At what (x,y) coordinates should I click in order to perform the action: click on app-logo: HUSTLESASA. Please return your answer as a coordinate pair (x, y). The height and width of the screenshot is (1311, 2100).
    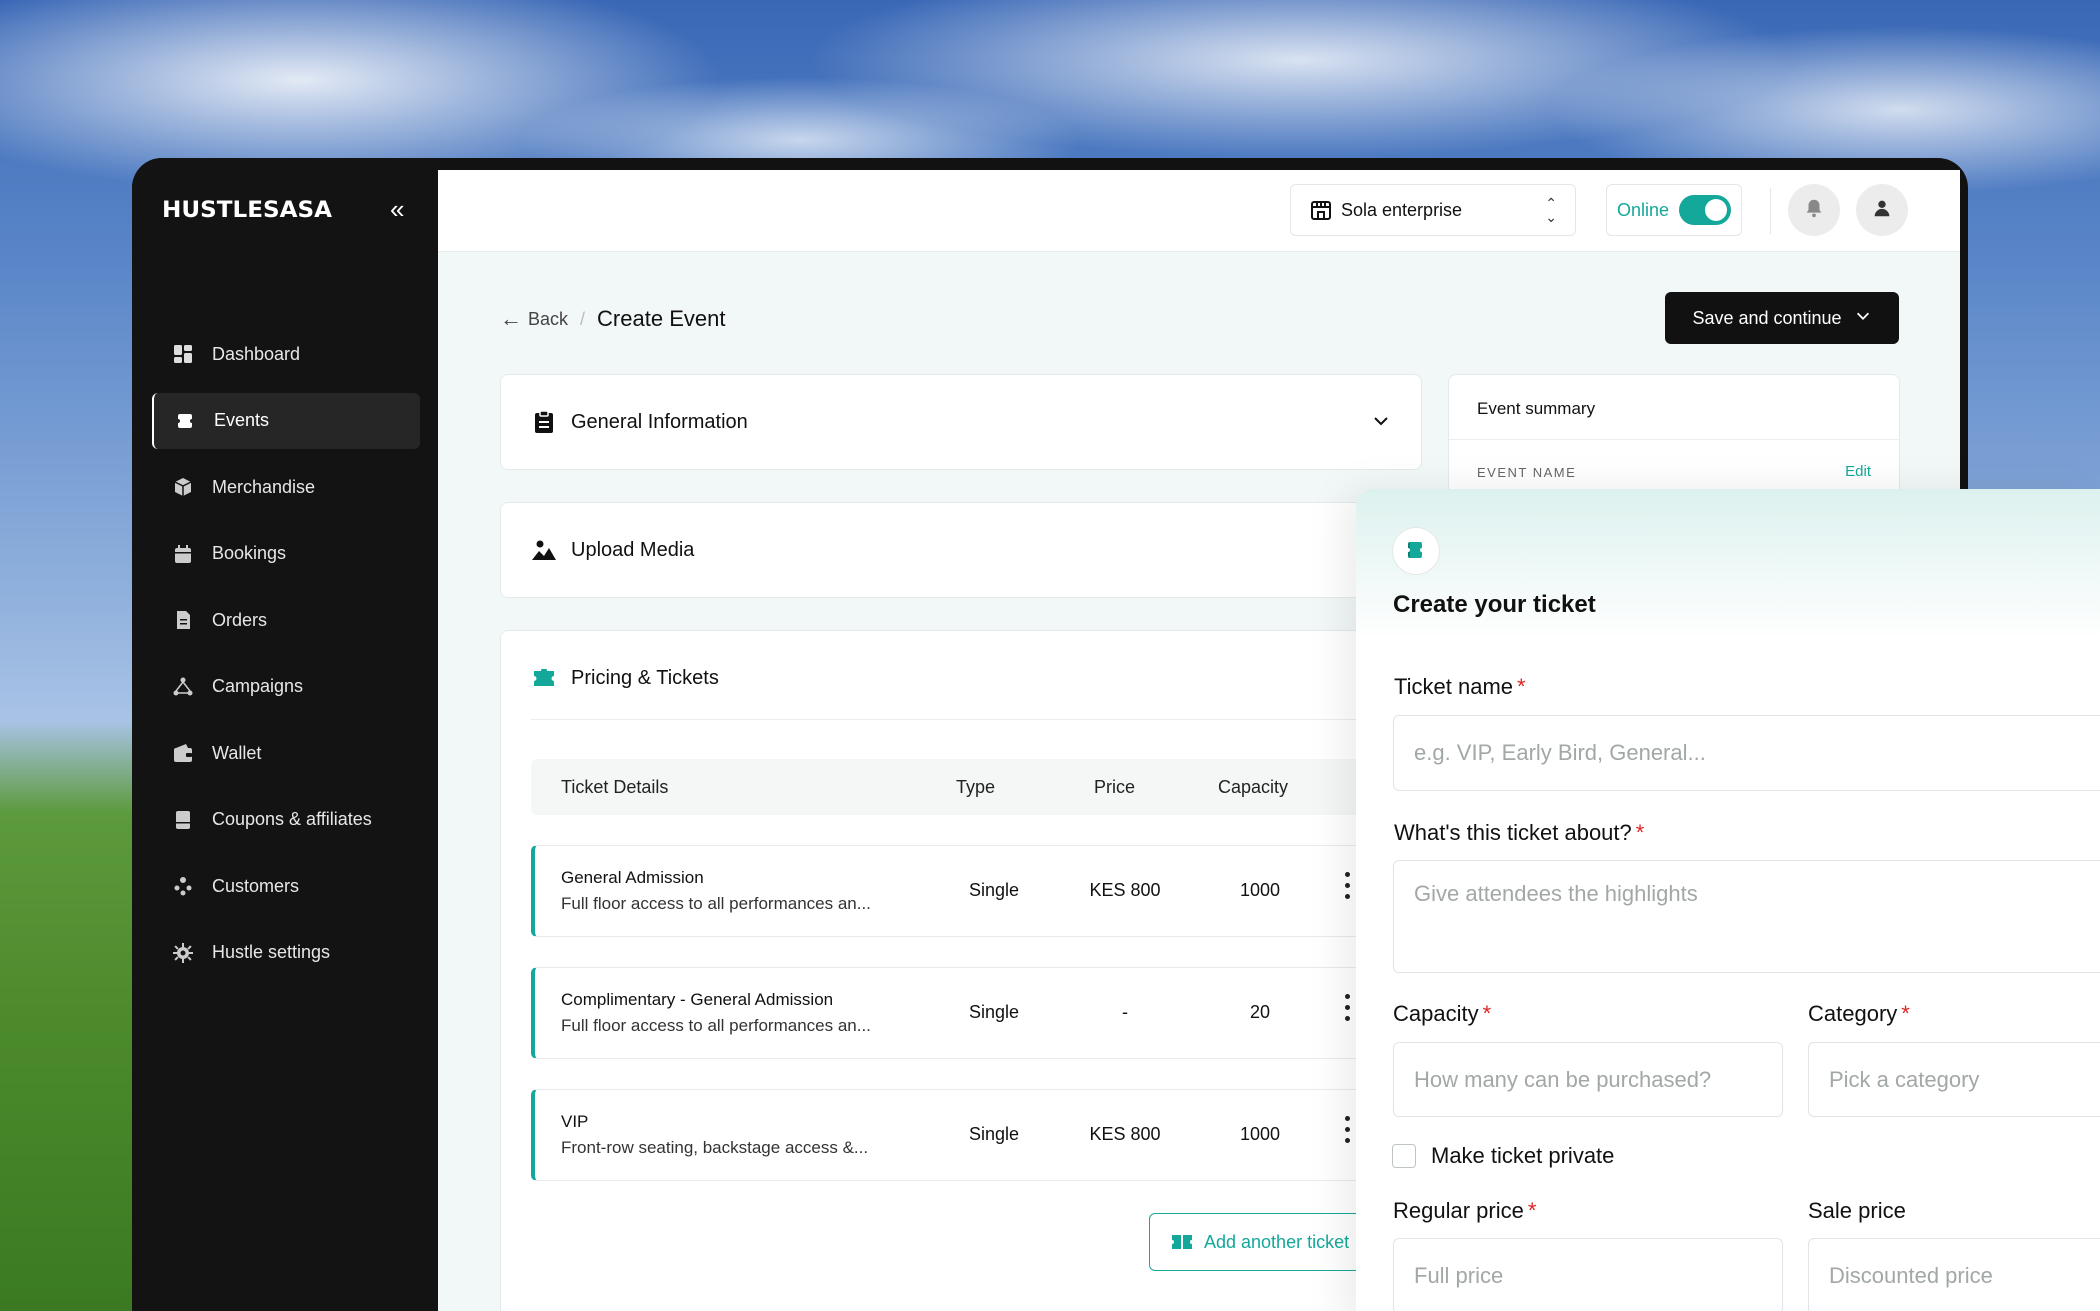
    Looking at the image, I should click on (247, 210).